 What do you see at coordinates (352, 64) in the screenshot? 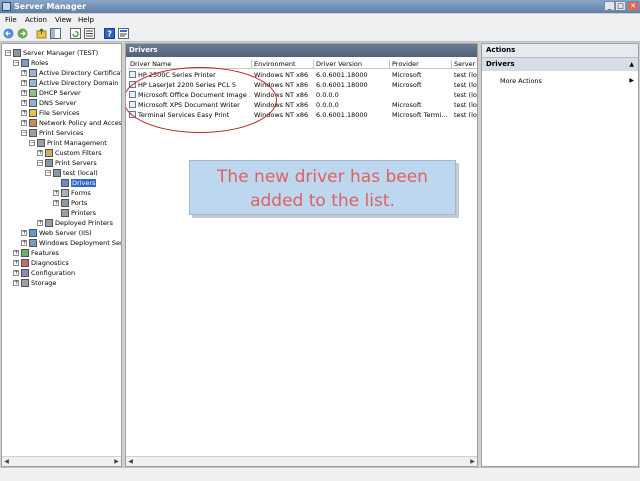
I see `column-driver-version: Driver Version` at bounding box center [352, 64].